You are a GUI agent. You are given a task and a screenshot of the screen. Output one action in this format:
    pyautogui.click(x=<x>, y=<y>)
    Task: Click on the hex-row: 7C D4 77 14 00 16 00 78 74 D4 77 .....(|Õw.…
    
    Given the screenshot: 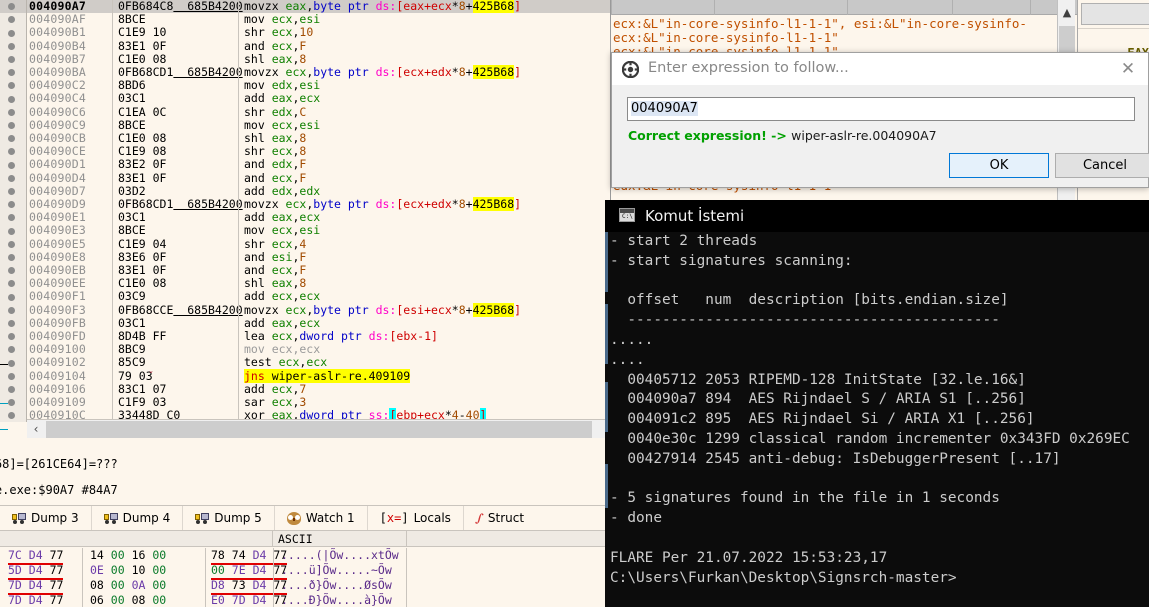 What is the action you would take?
    pyautogui.click(x=305, y=556)
    